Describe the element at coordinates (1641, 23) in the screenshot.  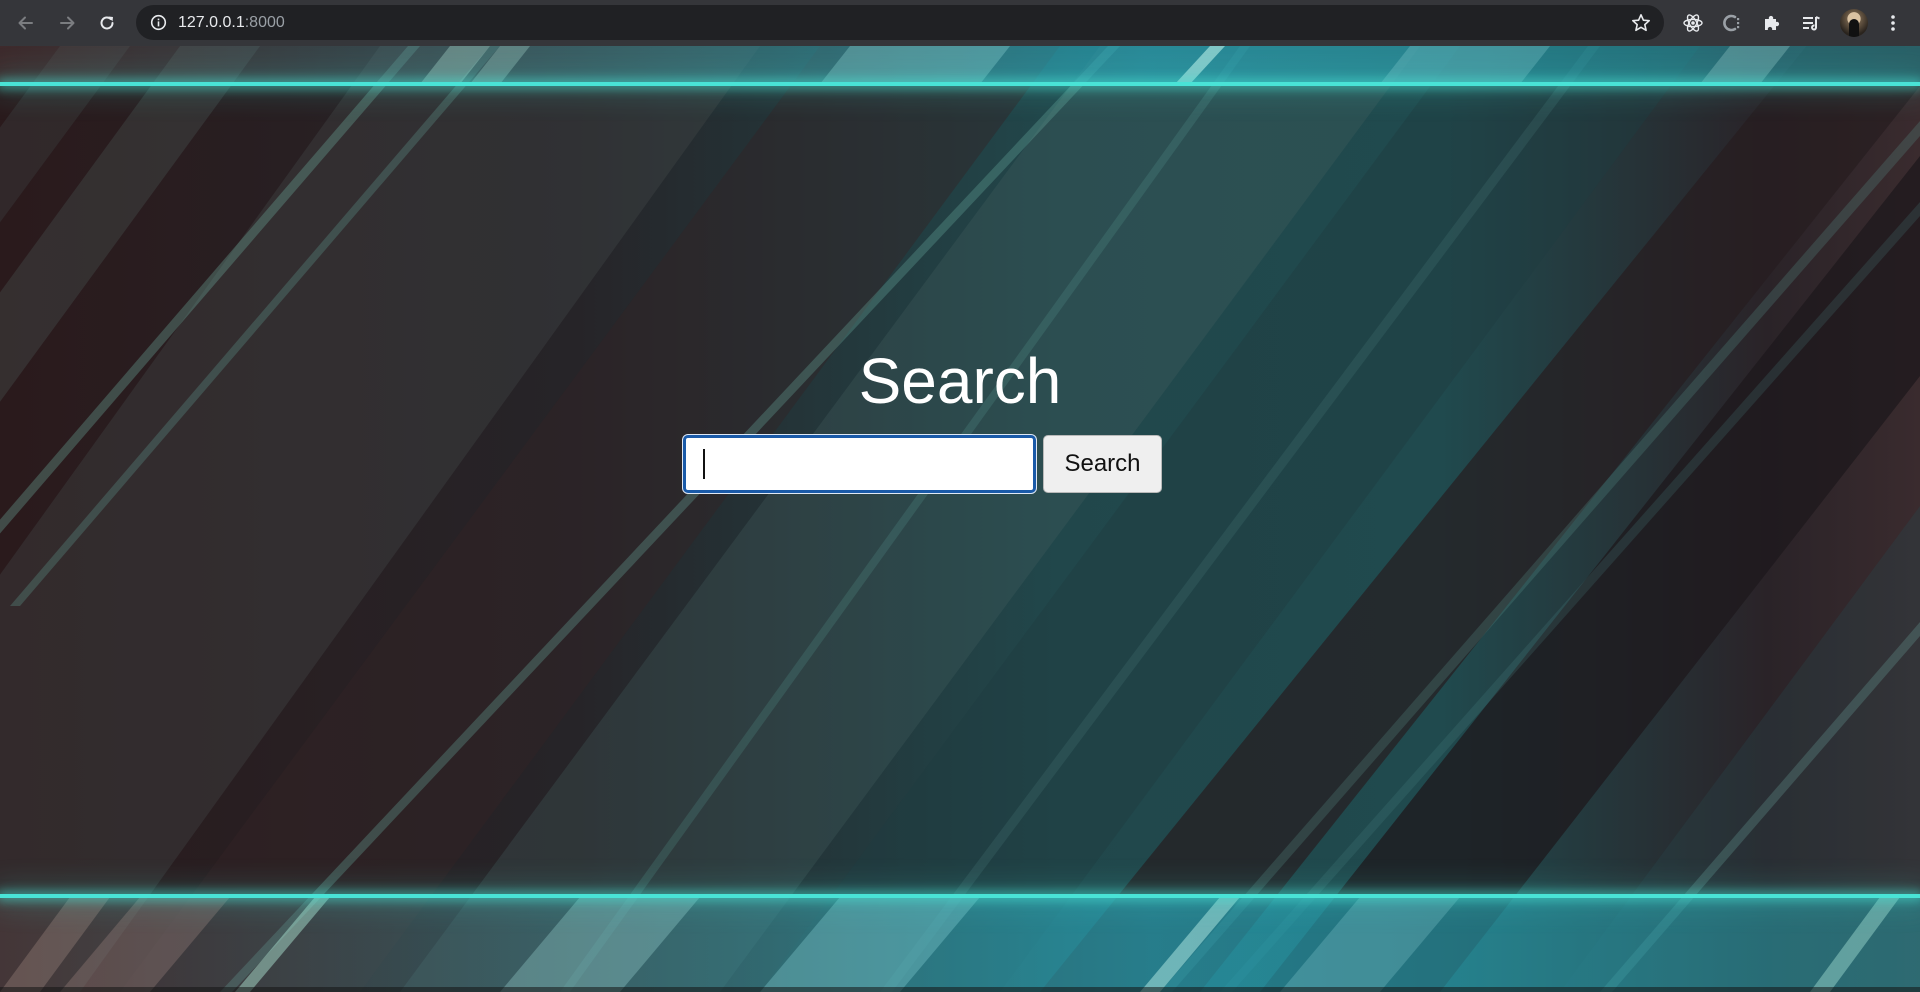
I see `star-icon` at that location.